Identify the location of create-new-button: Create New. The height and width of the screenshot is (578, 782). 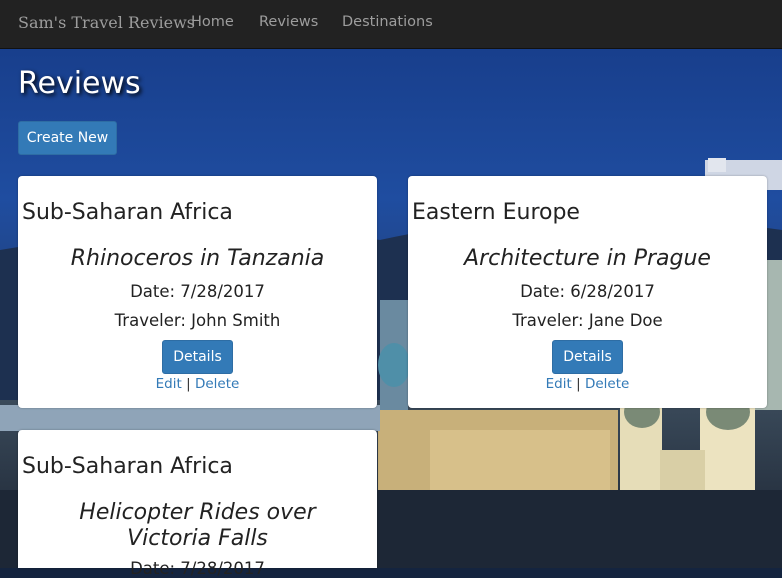
(67, 138).